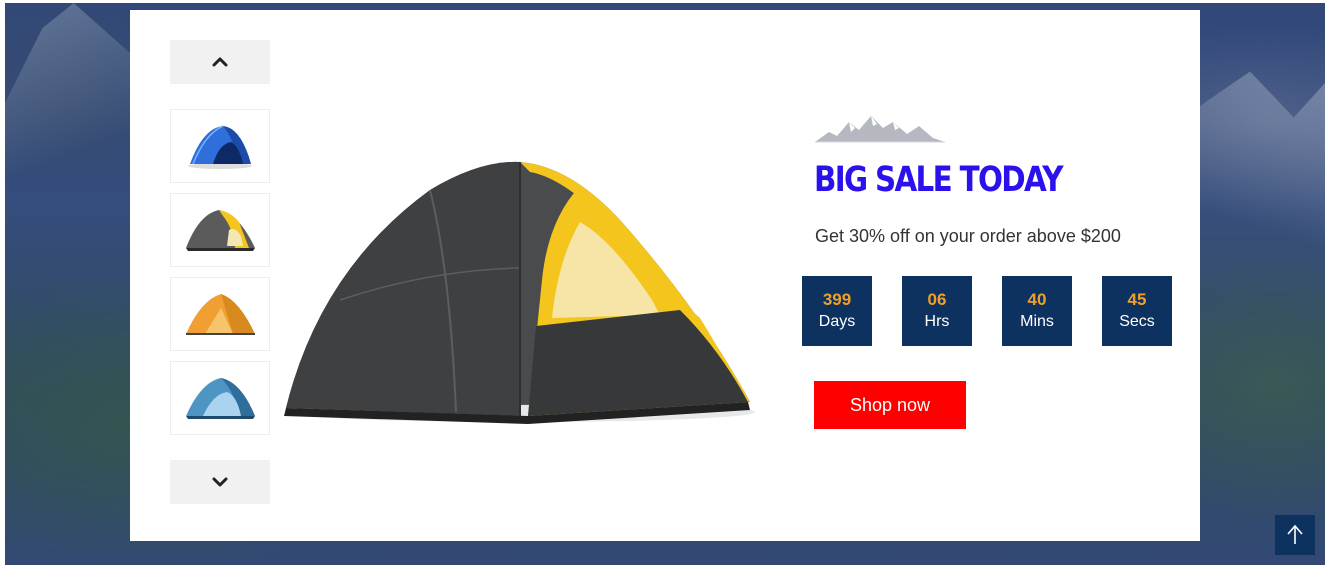  What do you see at coordinates (1037, 321) in the screenshot?
I see `countdown-minutes-label: Mins` at bounding box center [1037, 321].